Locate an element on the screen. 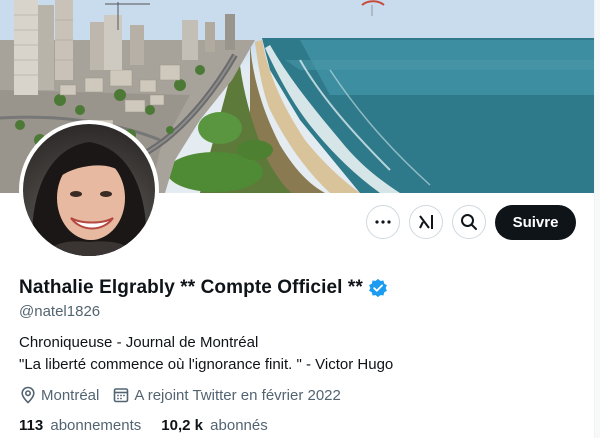  joined-item: A rejoint Twitter en février 2022 is located at coordinates (226, 395).